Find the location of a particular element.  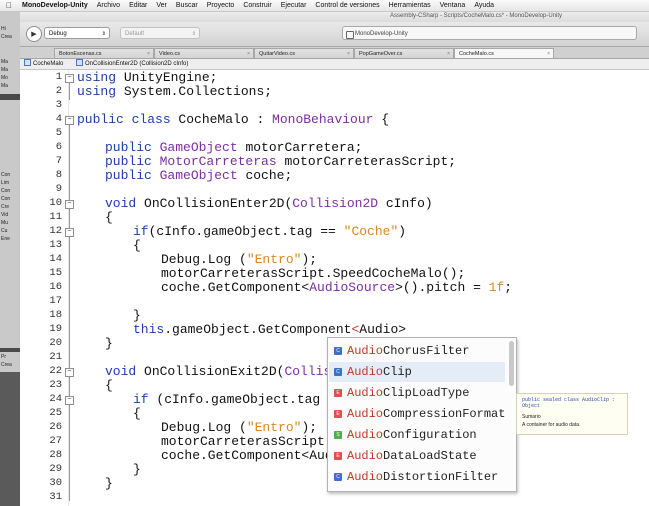

menu-ventana: Ventana is located at coordinates (453, 5).